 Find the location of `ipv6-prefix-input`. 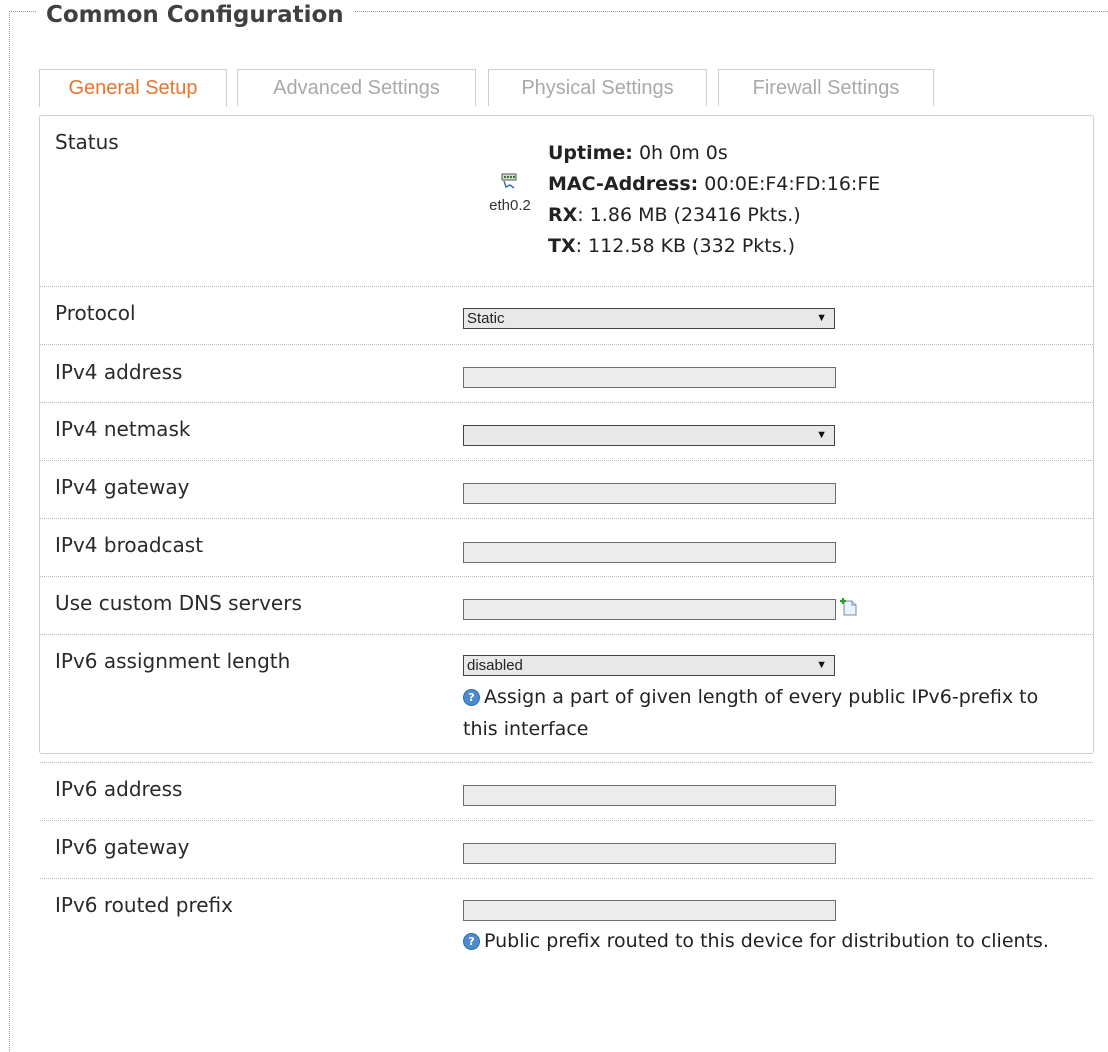

ipv6-prefix-input is located at coordinates (649, 910).